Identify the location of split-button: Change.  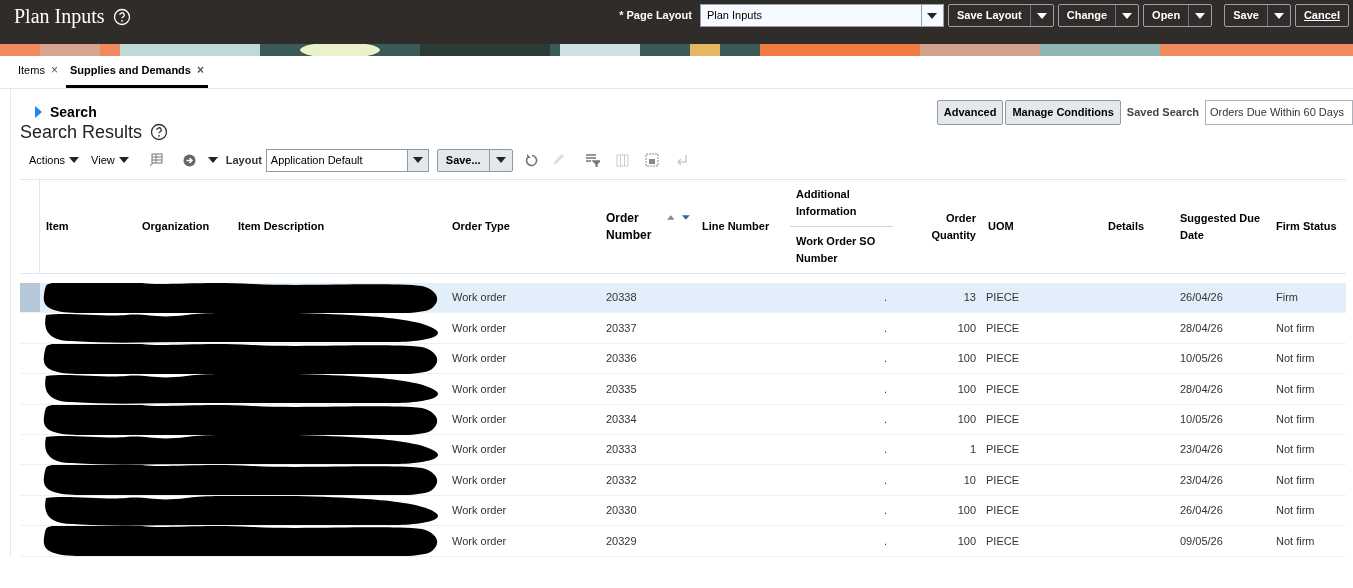
(1098, 15).